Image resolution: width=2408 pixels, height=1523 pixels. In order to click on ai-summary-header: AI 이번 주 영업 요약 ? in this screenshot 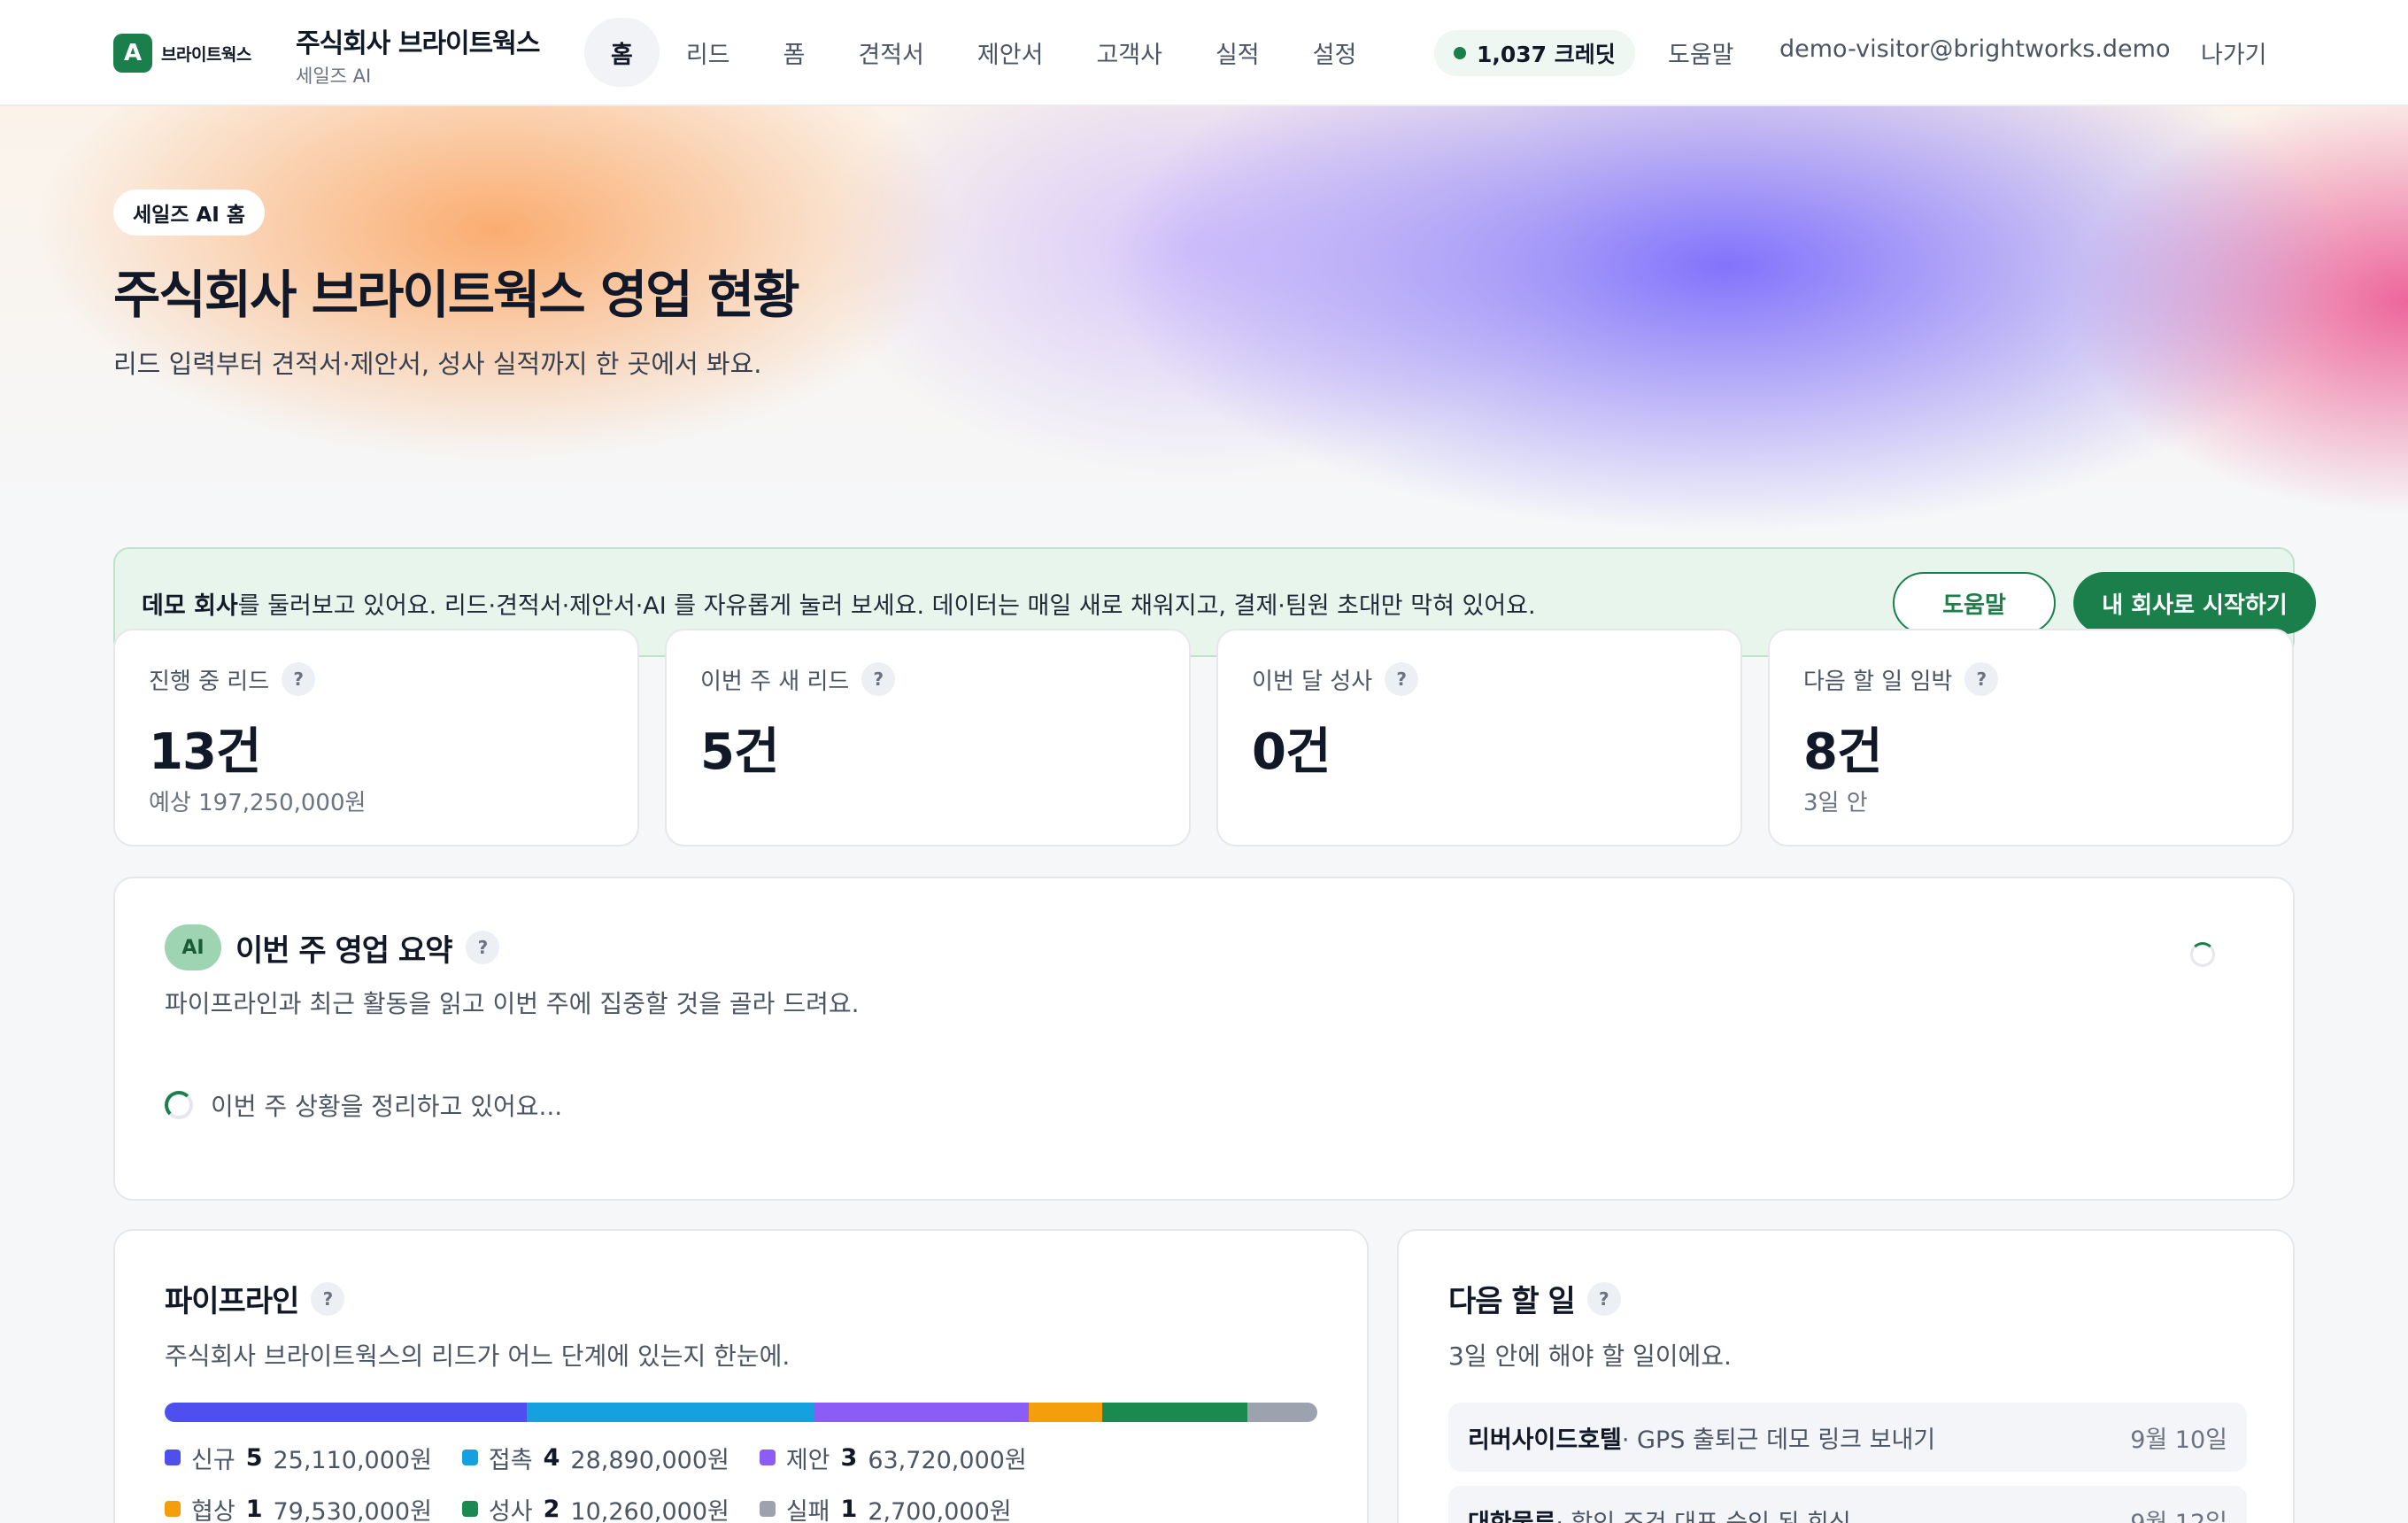, I will do `click(332, 947)`.